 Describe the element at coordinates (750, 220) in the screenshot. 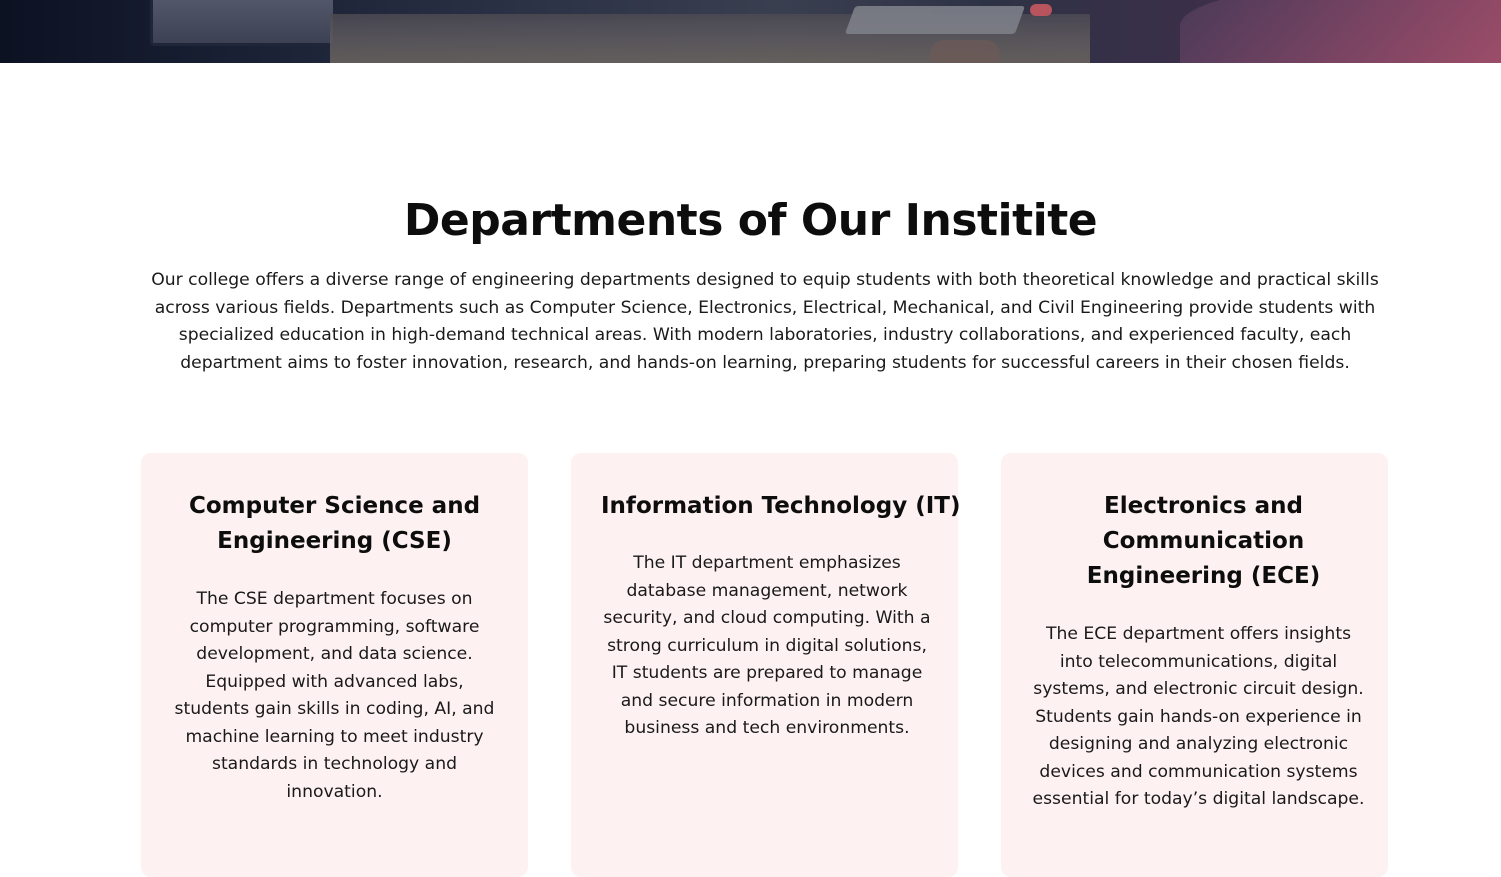

I see `section-title: Departments of Our Institite` at that location.